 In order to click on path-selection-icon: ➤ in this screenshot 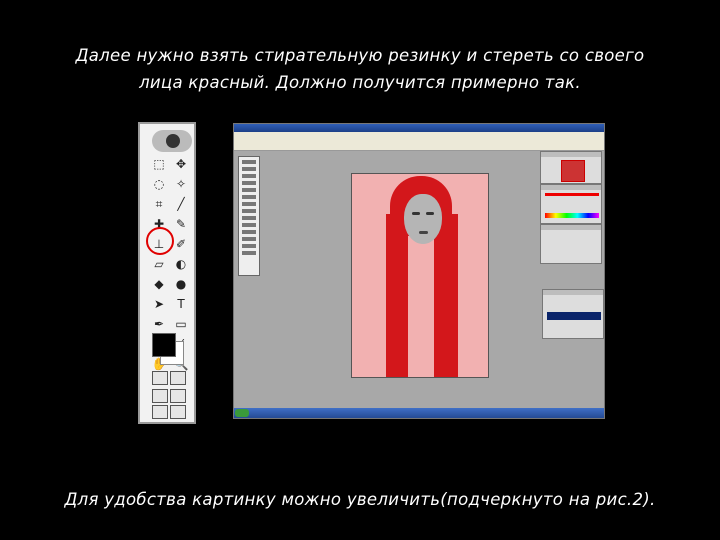, I will do `click(159, 304)`.